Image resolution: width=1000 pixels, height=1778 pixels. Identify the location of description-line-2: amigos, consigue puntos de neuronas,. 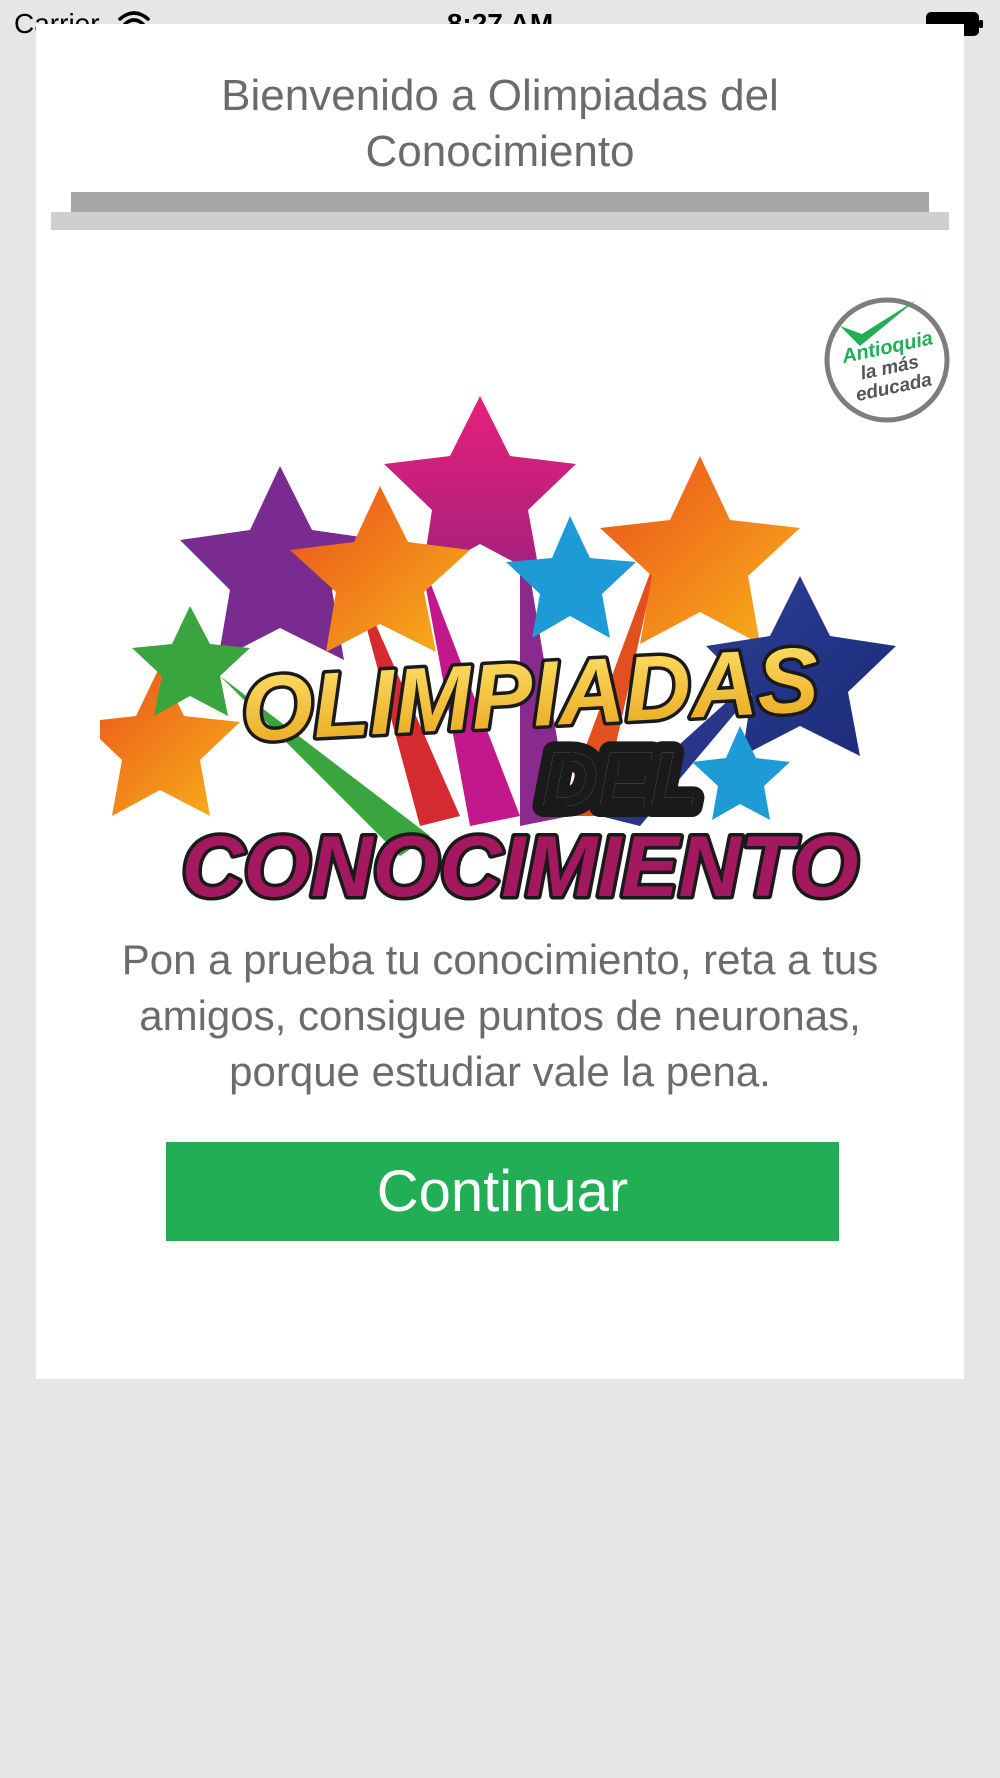
(500, 1015).